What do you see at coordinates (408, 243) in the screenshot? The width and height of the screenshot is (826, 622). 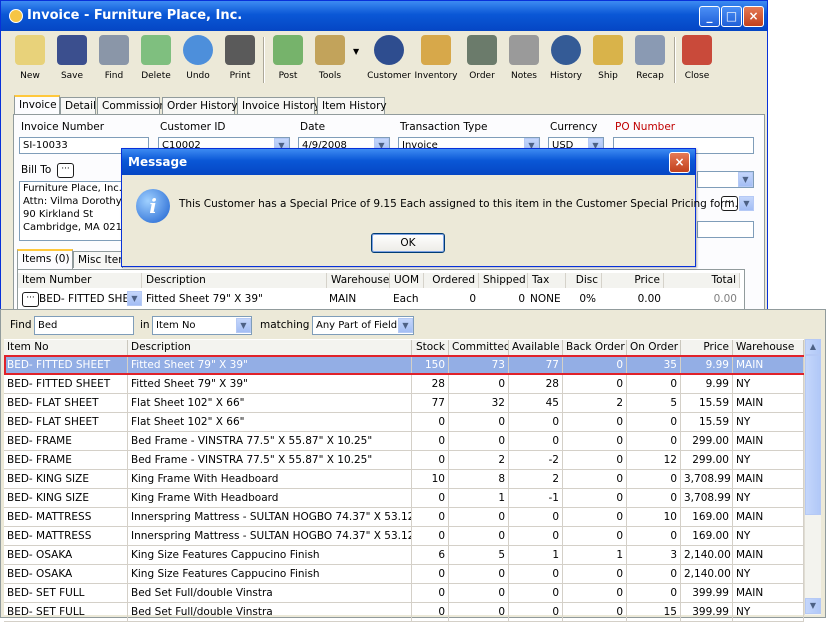 I see `ok-button: OK` at bounding box center [408, 243].